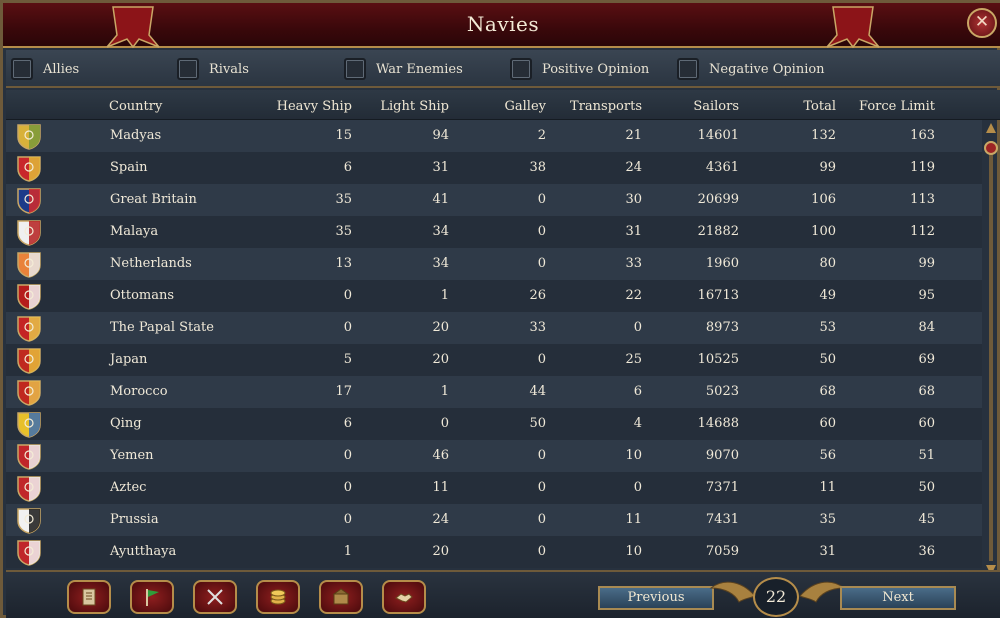 The width and height of the screenshot is (1000, 618). Describe the element at coordinates (898, 598) in the screenshot. I see `next-button: Next` at that location.